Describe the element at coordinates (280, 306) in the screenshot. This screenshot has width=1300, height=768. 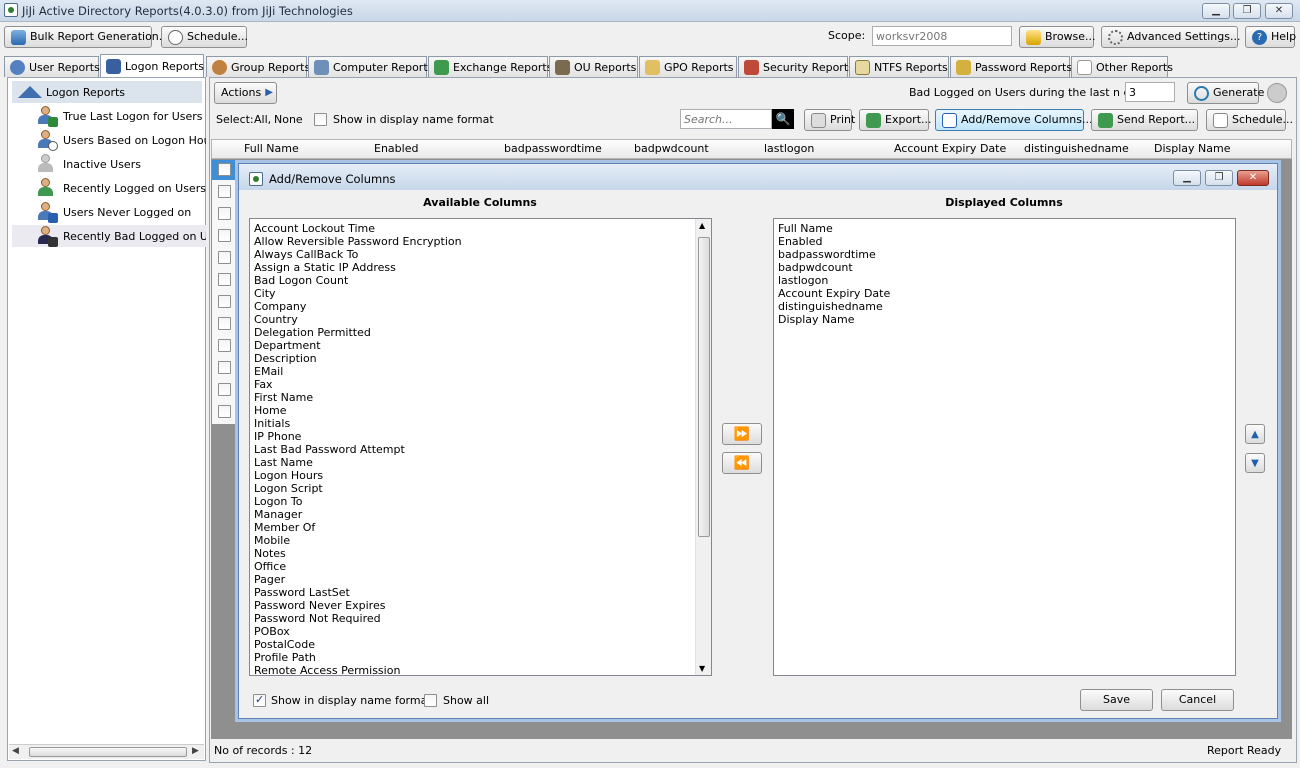
I see `list-item: Company` at that location.